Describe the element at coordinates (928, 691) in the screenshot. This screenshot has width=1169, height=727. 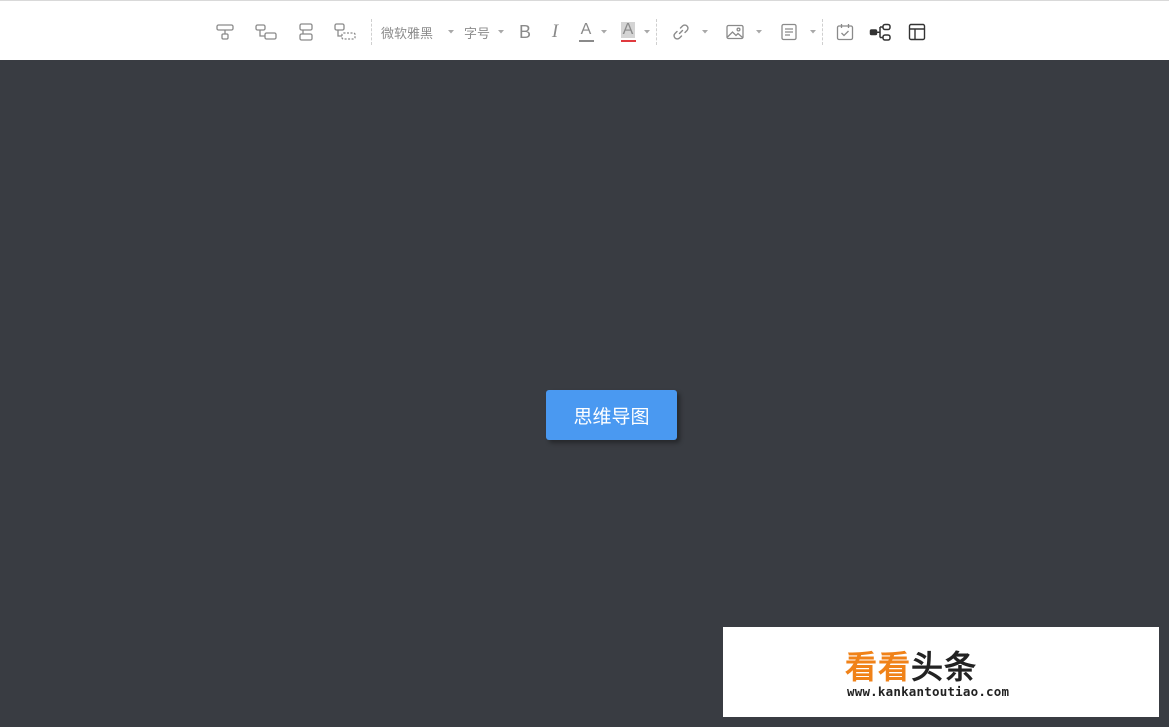
I see `watermark-url: www.kankantoutiao.com` at that location.